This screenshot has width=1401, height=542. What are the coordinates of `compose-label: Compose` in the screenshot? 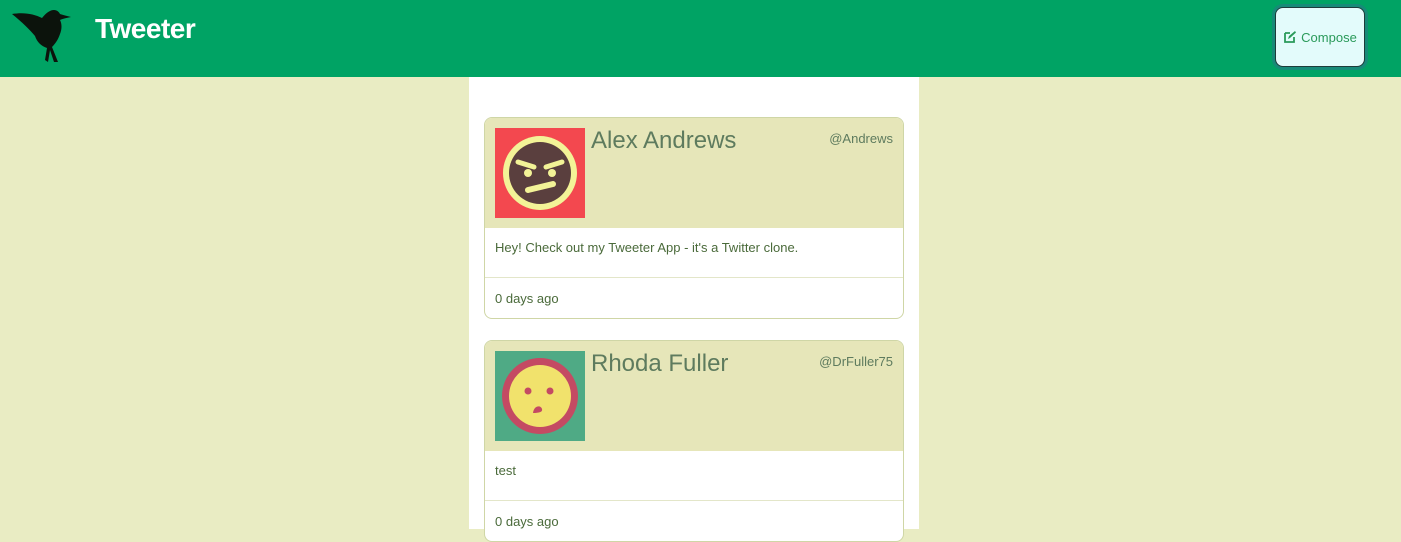 It's located at (1329, 37).